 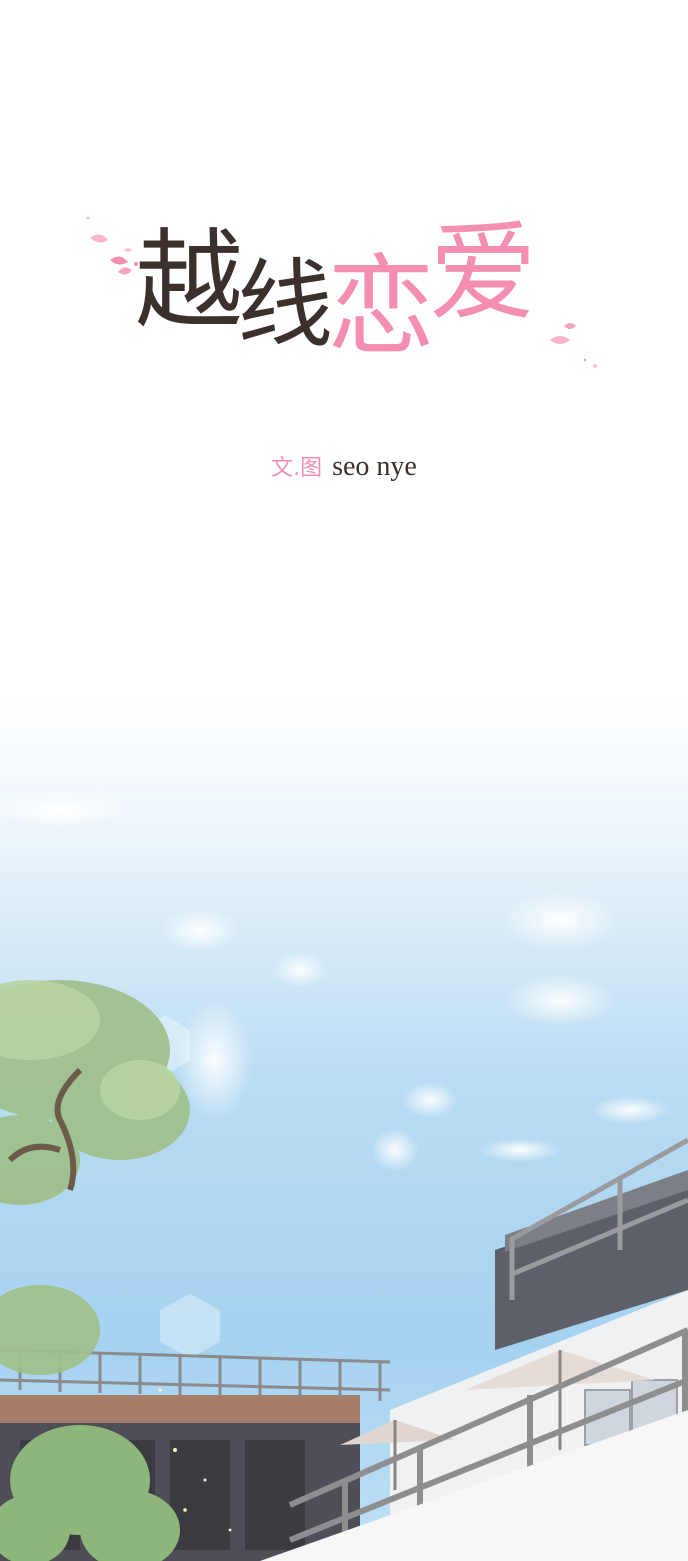 I want to click on author-credit: 文.图 seo nye, so click(x=344, y=466).